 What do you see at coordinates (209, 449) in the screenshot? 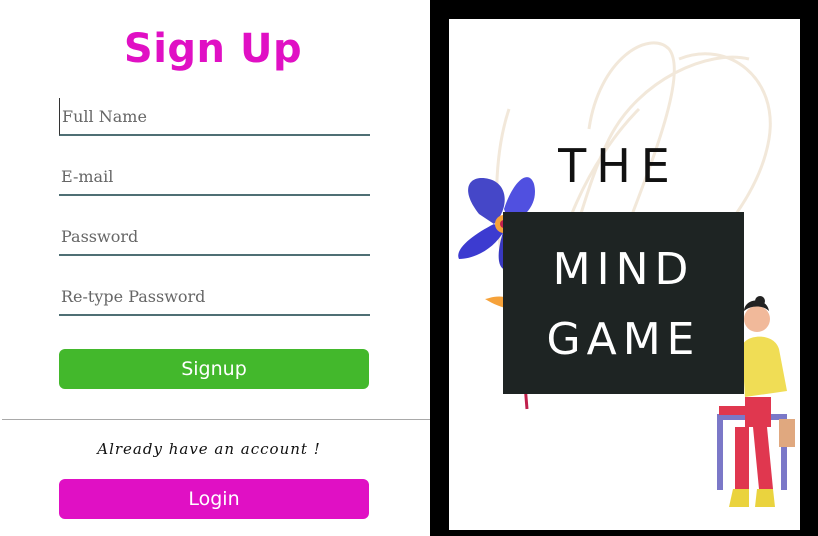
I see `already-have-account-text: Already have an account !` at bounding box center [209, 449].